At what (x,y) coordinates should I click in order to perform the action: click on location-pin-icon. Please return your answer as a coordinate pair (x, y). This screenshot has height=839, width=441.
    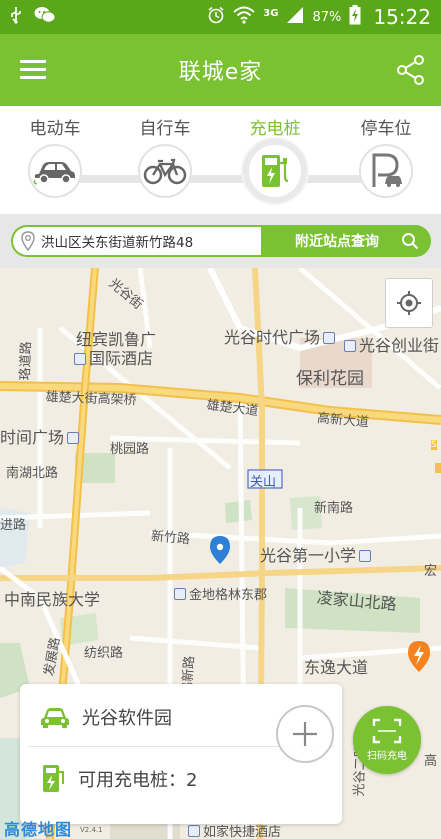
    Looking at the image, I should click on (28, 241).